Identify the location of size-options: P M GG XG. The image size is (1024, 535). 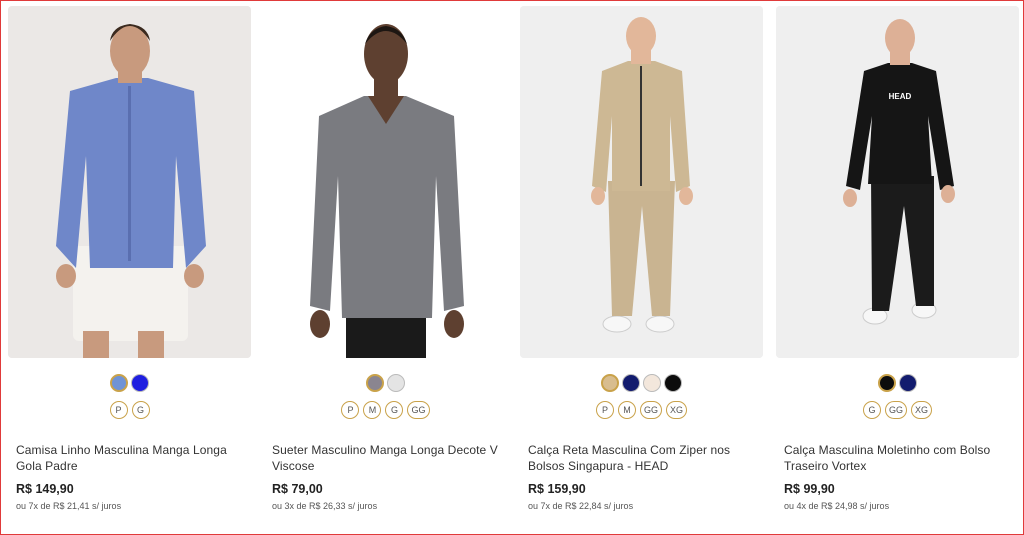
(641, 410).